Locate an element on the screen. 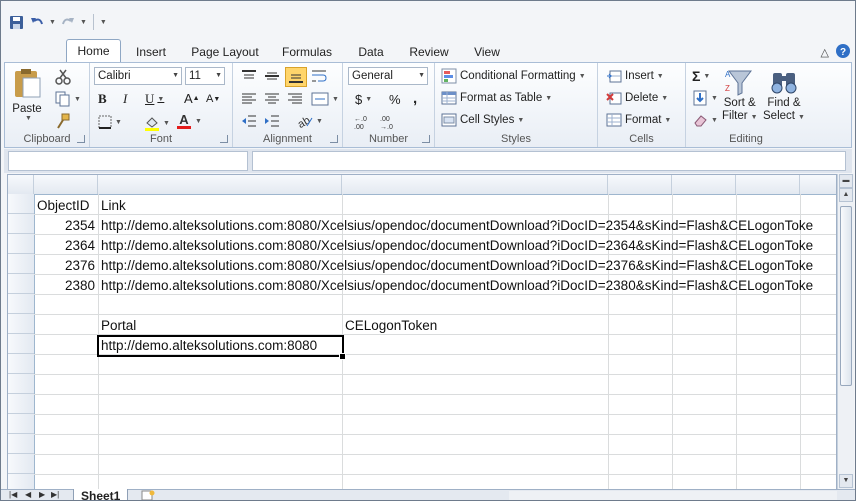 Image resolution: width=856 pixels, height=501 pixels. format-as-table-button: Format as Table ▼ is located at coordinates (496, 98).